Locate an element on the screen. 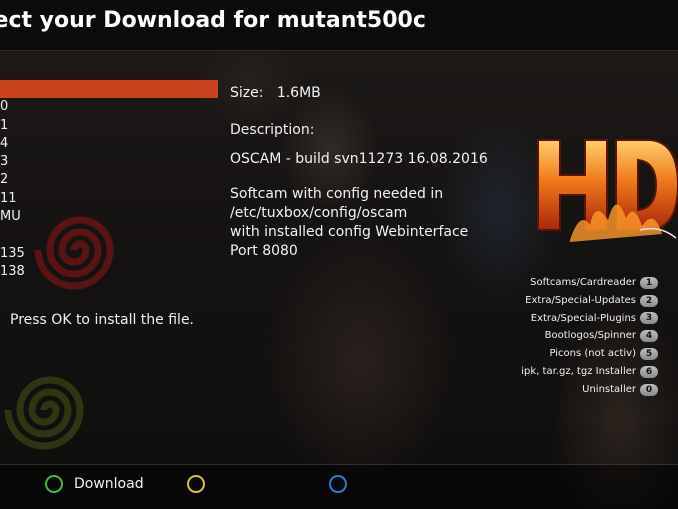 The width and height of the screenshot is (678, 509). size-value: 1.6MB is located at coordinates (298, 93).